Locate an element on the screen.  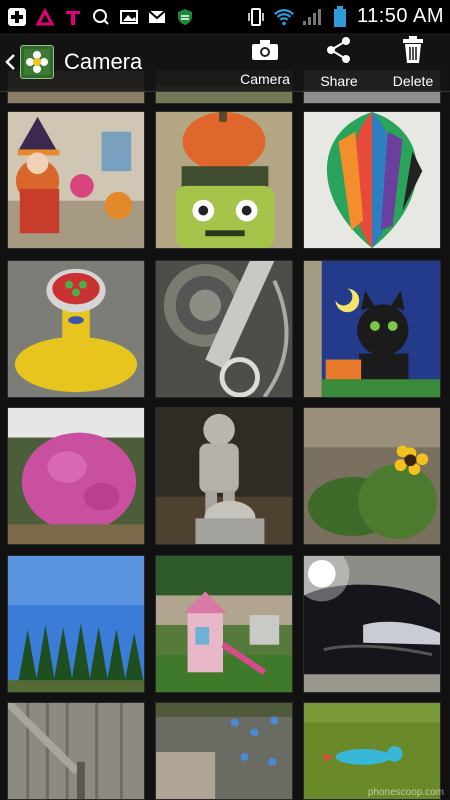
photo-tile-bicycle-gears is located at coordinates (224, 329).